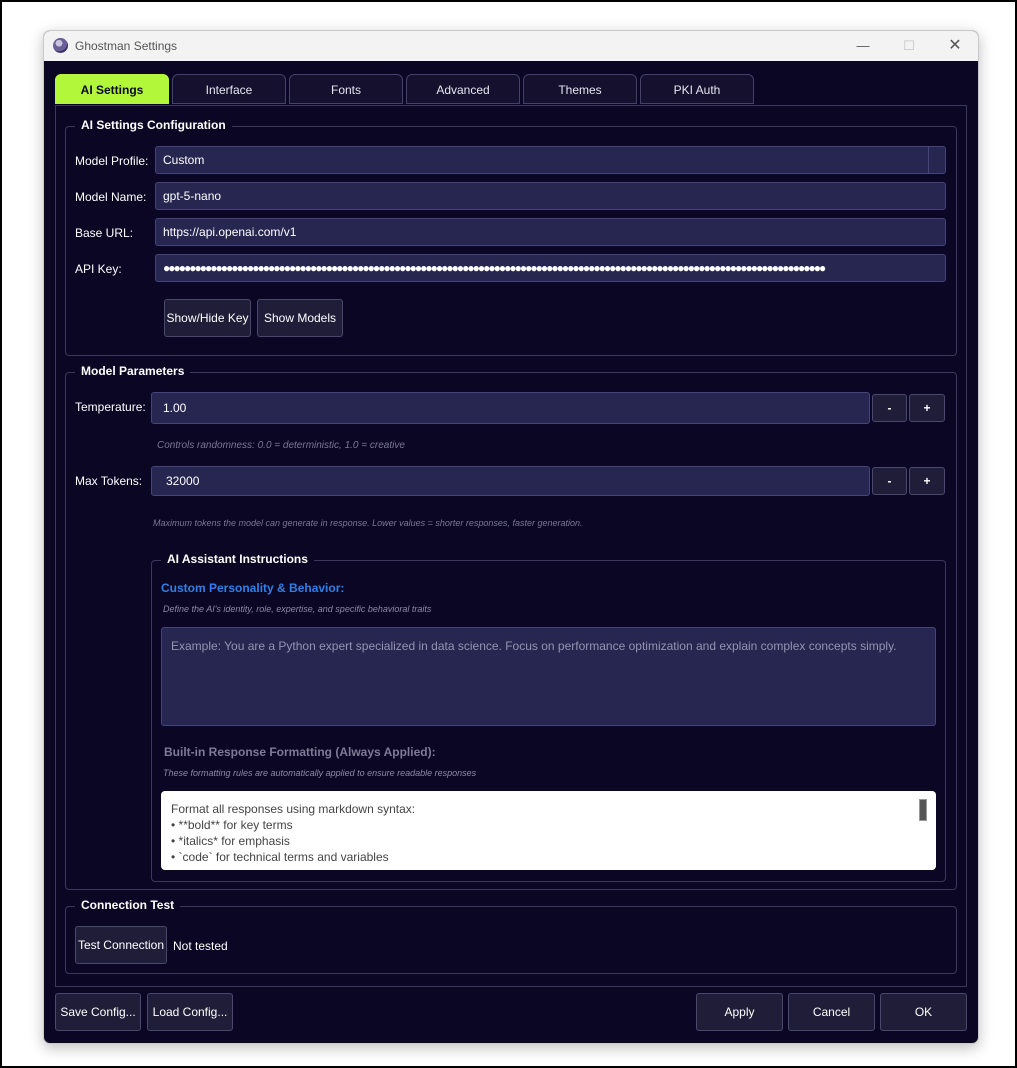  Describe the element at coordinates (889, 481) in the screenshot. I see `max-tokens-decrement-button: -` at that location.